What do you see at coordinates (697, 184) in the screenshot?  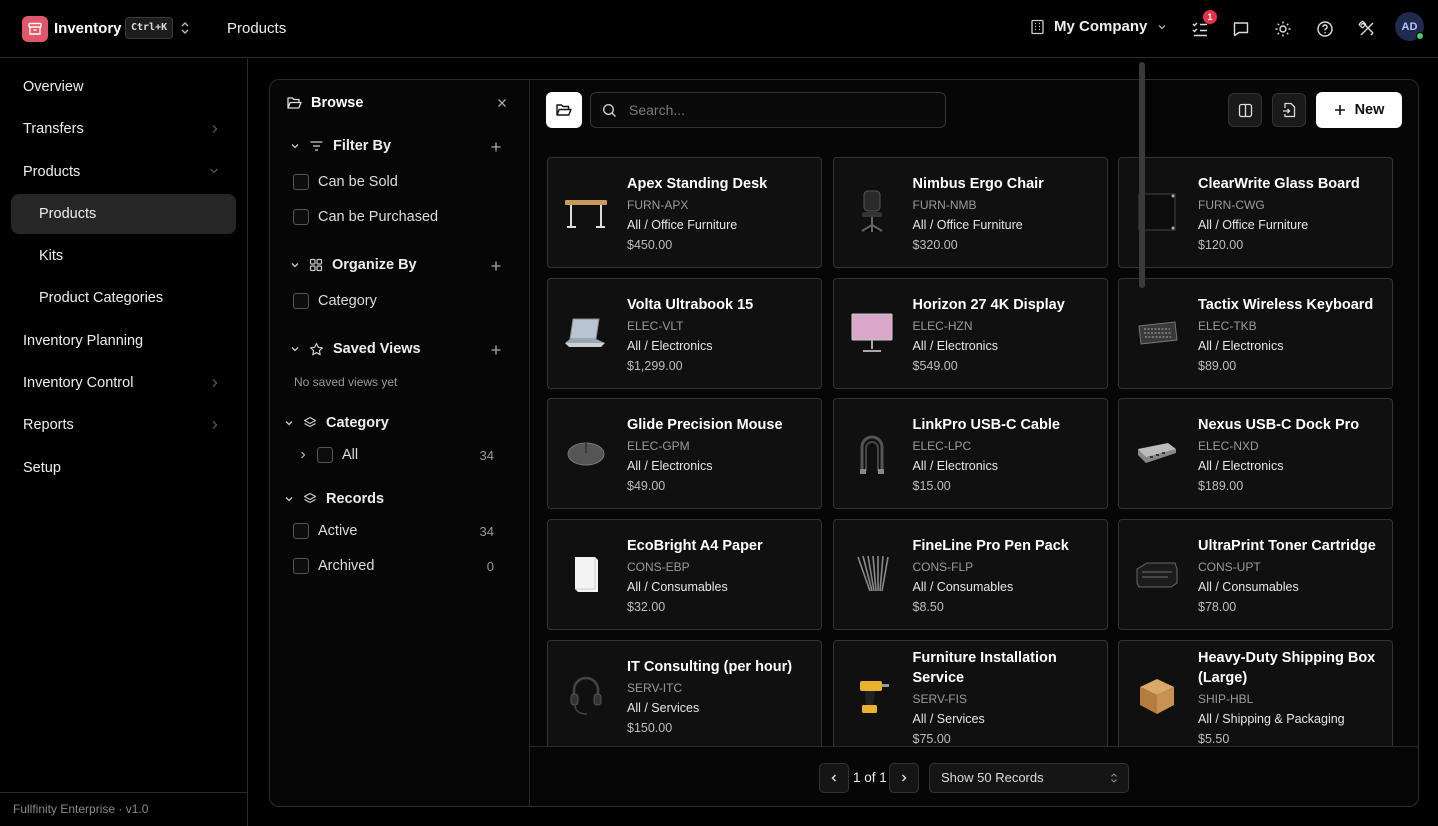 I see `product-name: Apex Standing Desk` at bounding box center [697, 184].